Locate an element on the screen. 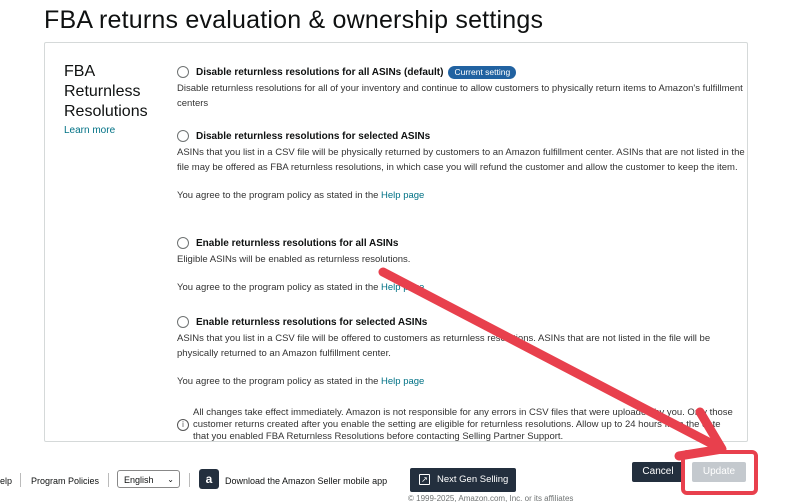 The width and height of the screenshot is (800, 503). radio-disable-all is located at coordinates (183, 72).